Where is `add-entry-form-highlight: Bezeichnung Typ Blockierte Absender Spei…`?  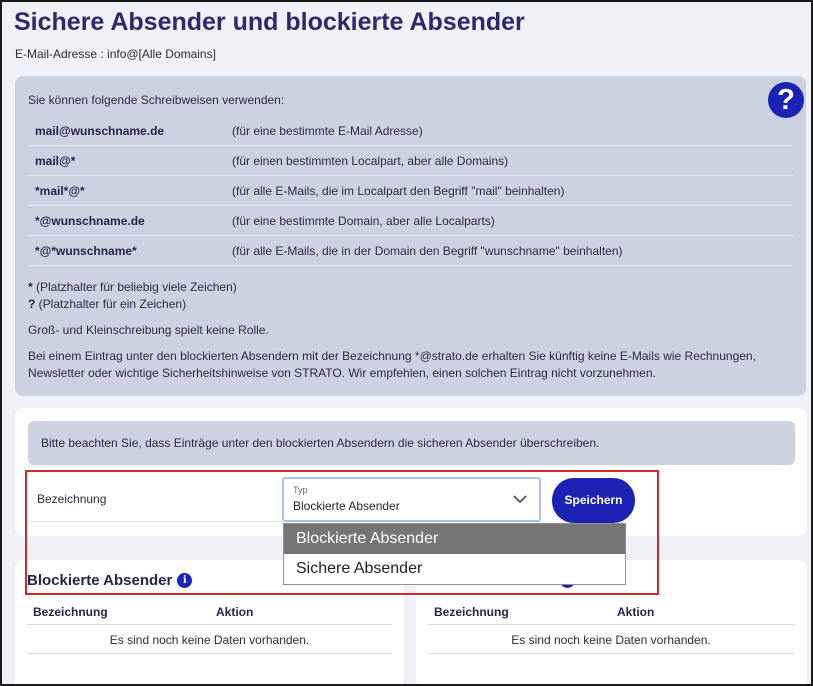
add-entry-form-highlight: Bezeichnung Typ Blockierte Absender Spei… is located at coordinates (342, 532).